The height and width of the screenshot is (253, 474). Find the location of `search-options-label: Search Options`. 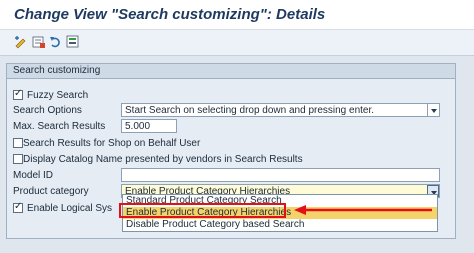

search-options-label: Search Options is located at coordinates (47, 110).